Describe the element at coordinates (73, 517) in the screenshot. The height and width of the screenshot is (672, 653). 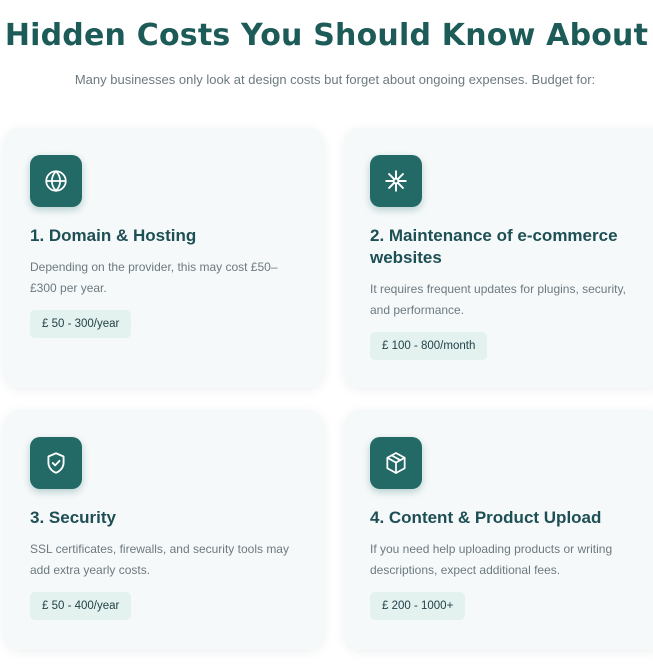
I see `card-title: 3. Security` at that location.